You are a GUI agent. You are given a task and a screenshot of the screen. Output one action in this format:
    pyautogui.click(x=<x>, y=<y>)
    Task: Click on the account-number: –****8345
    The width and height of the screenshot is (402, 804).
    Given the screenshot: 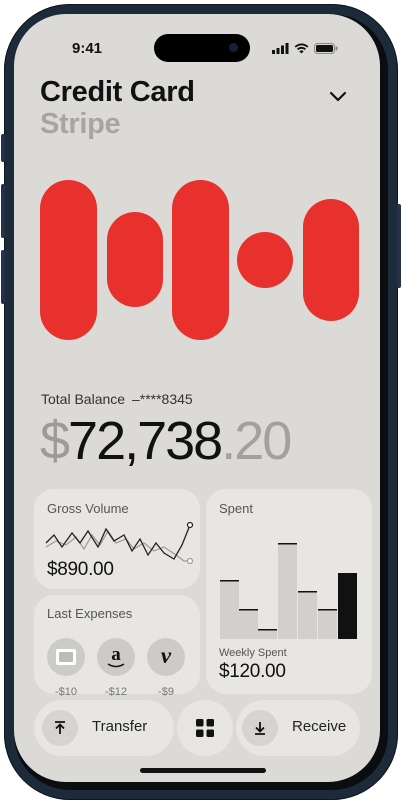 What is the action you would take?
    pyautogui.click(x=162, y=399)
    